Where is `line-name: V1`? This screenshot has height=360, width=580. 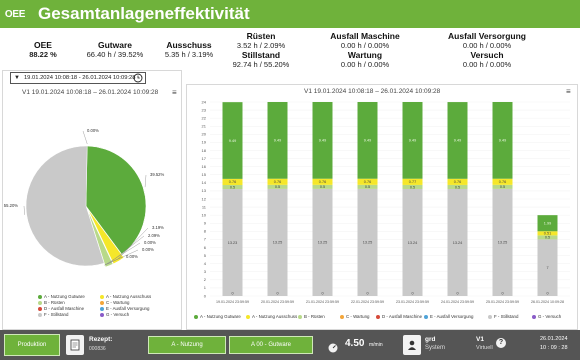
line-name: V1 is located at coordinates (480, 339).